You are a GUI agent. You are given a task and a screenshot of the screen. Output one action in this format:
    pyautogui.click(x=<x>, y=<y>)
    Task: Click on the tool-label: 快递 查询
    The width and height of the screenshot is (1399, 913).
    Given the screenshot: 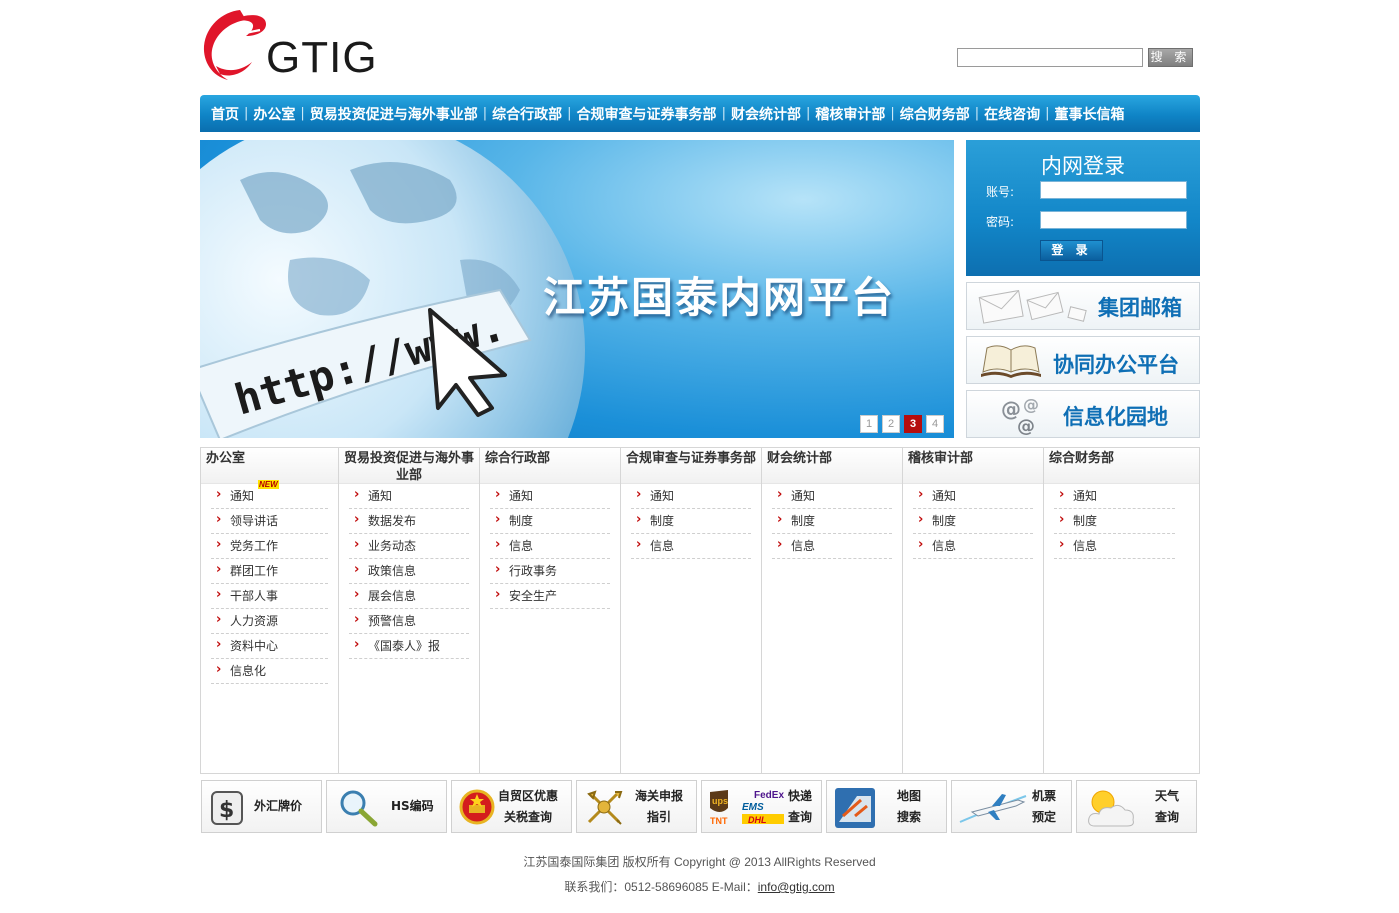 What is the action you would take?
    pyautogui.click(x=800, y=806)
    